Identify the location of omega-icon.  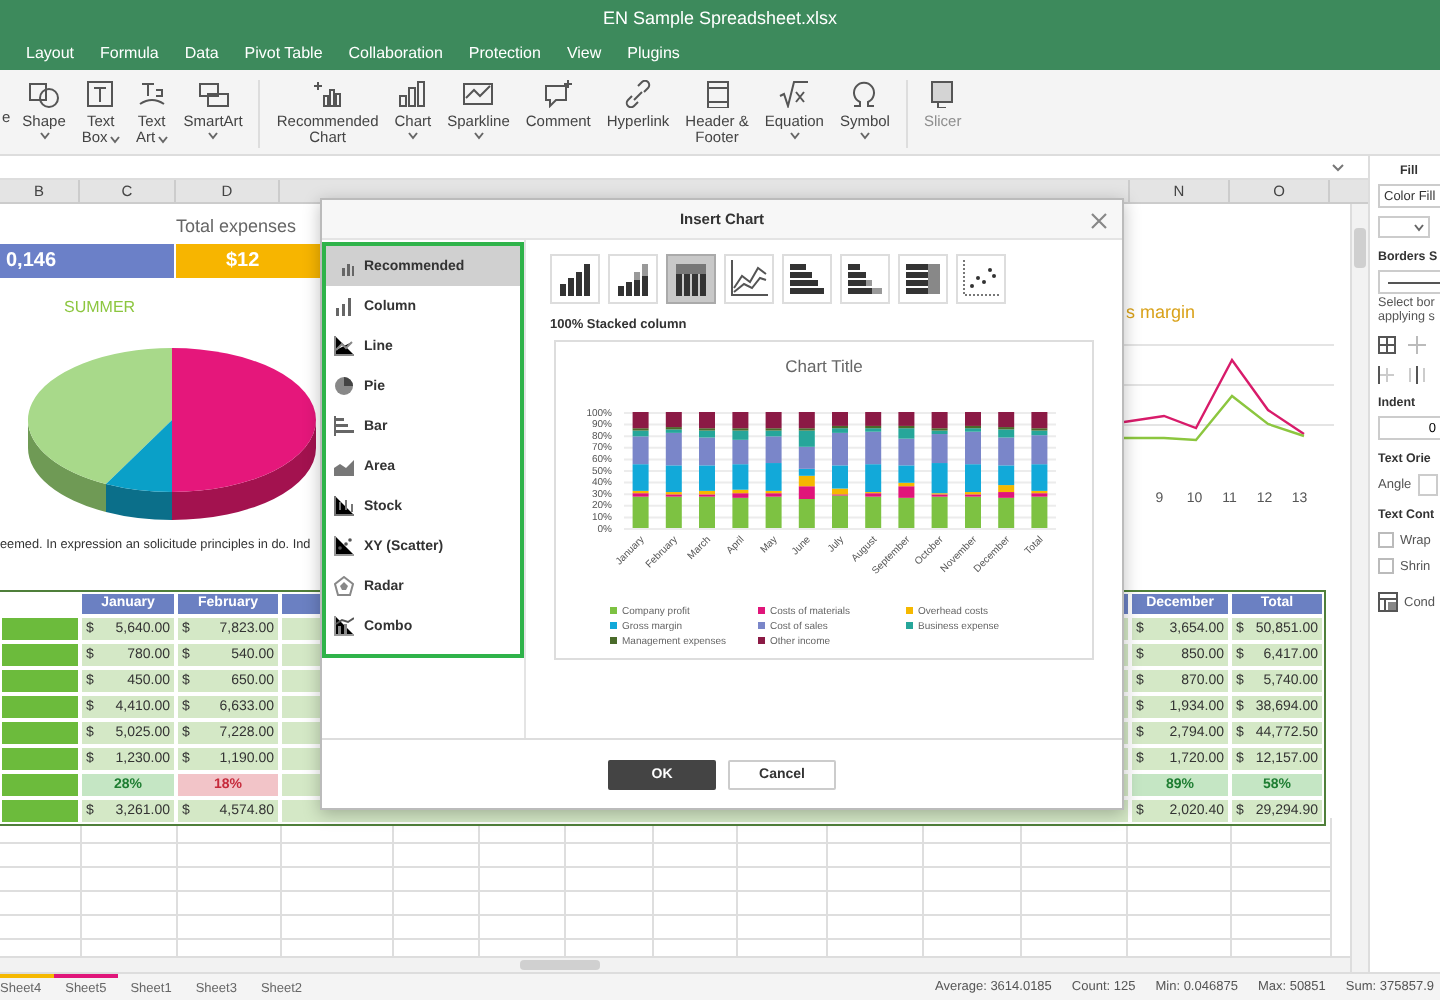
(864, 94).